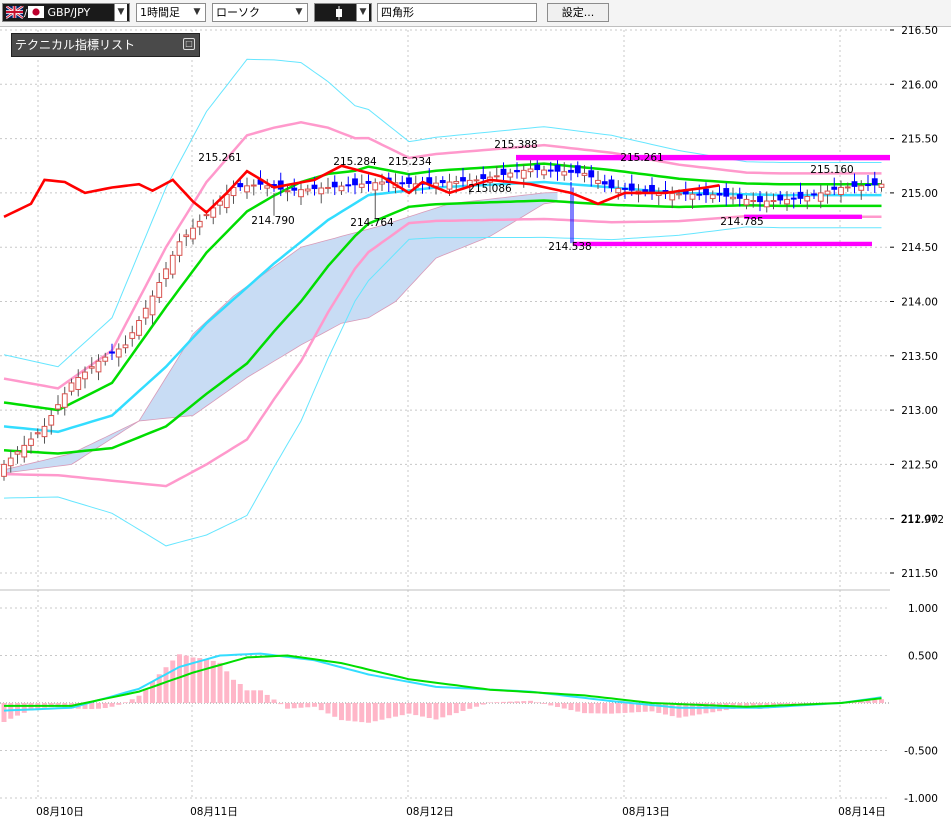  I want to click on indicator-list-title: テクニカル指標リスト, so click(75, 45).